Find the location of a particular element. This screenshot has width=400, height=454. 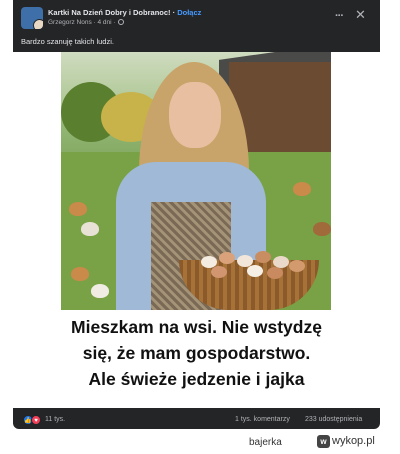

author-avatar is located at coordinates (38, 24).